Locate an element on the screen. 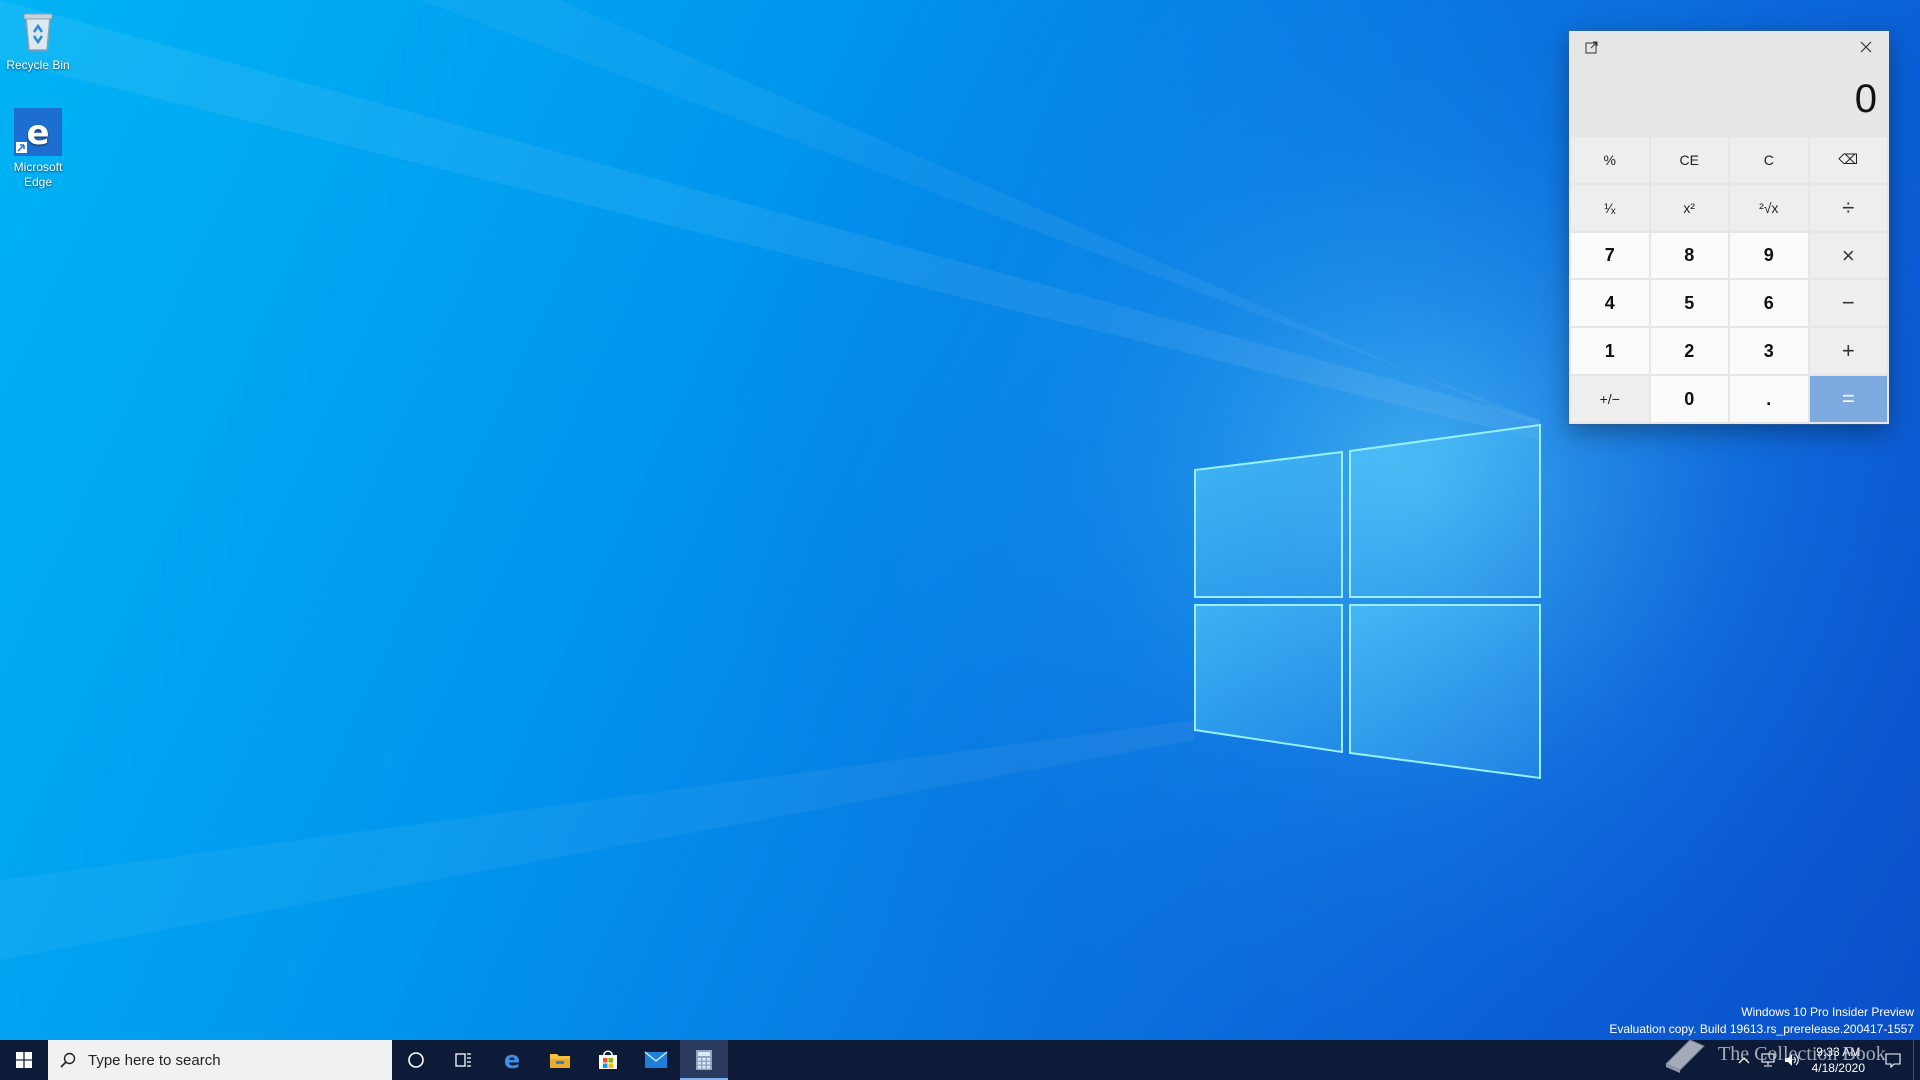 Image resolution: width=1920 pixels, height=1080 pixels. watermark-edition: Windows 10 Pro Insider Preview is located at coordinates (1827, 1012).